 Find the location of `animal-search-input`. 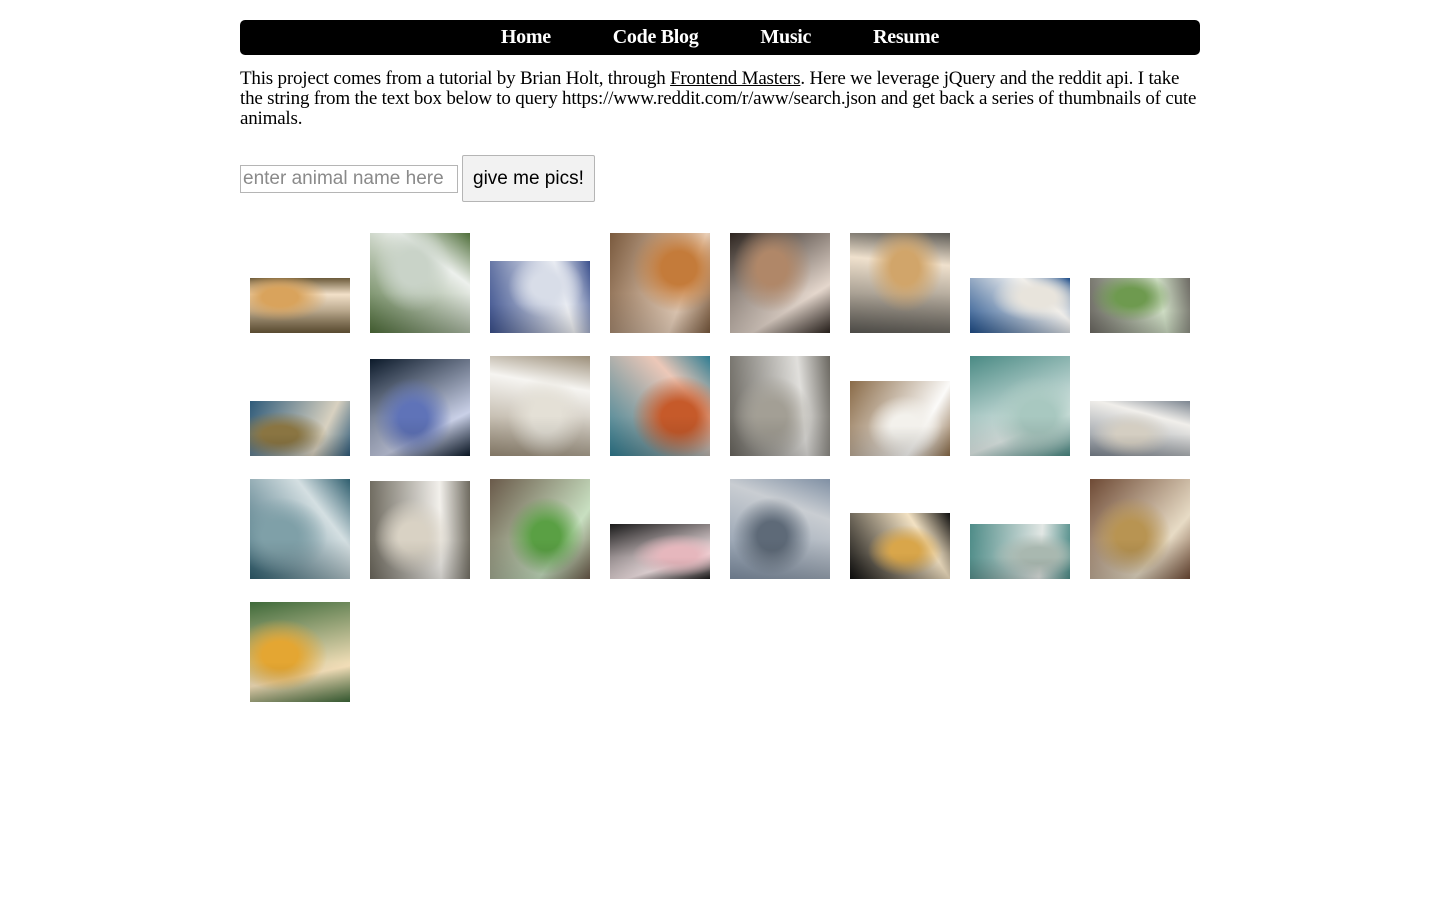

animal-search-input is located at coordinates (349, 178).